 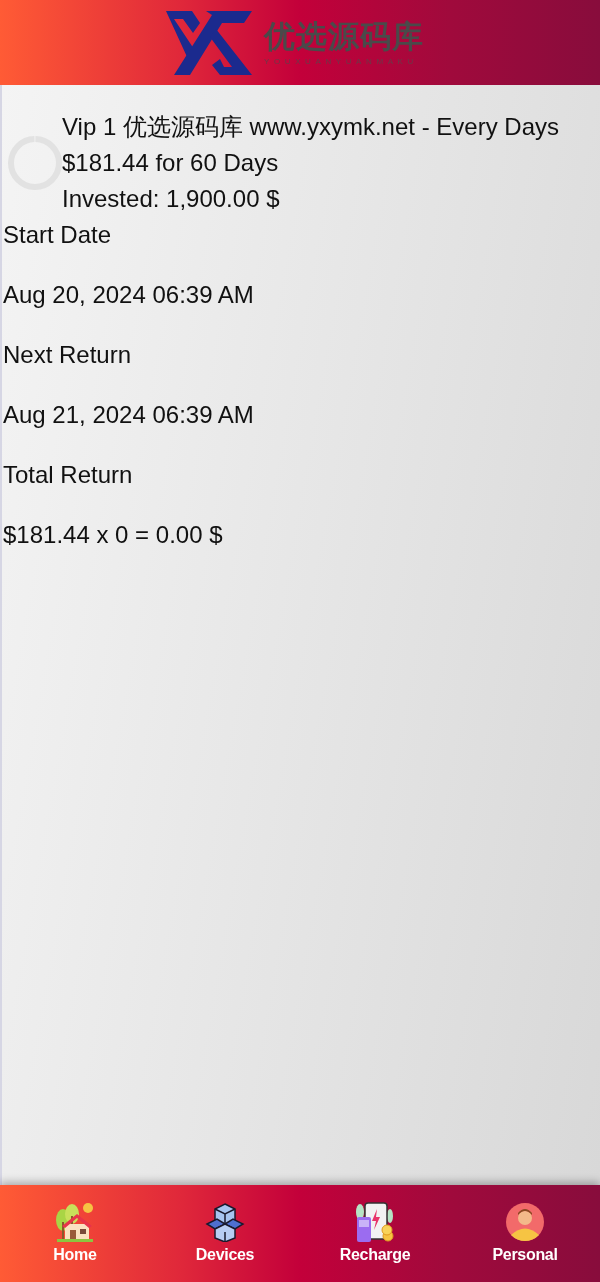 I want to click on detail-value: $181.44 x 0 = 0.00 $, so click(x=113, y=535).